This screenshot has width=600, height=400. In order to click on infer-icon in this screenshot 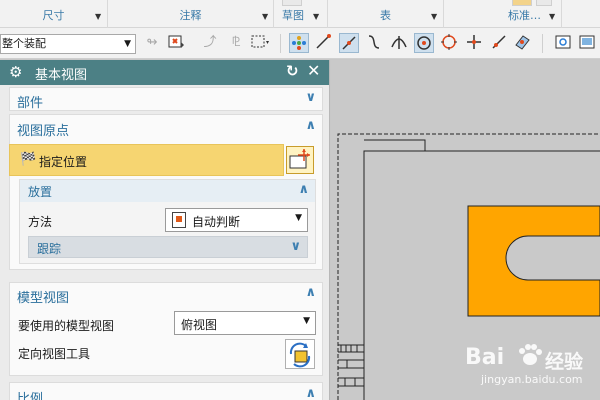, I will do `click(179, 220)`.